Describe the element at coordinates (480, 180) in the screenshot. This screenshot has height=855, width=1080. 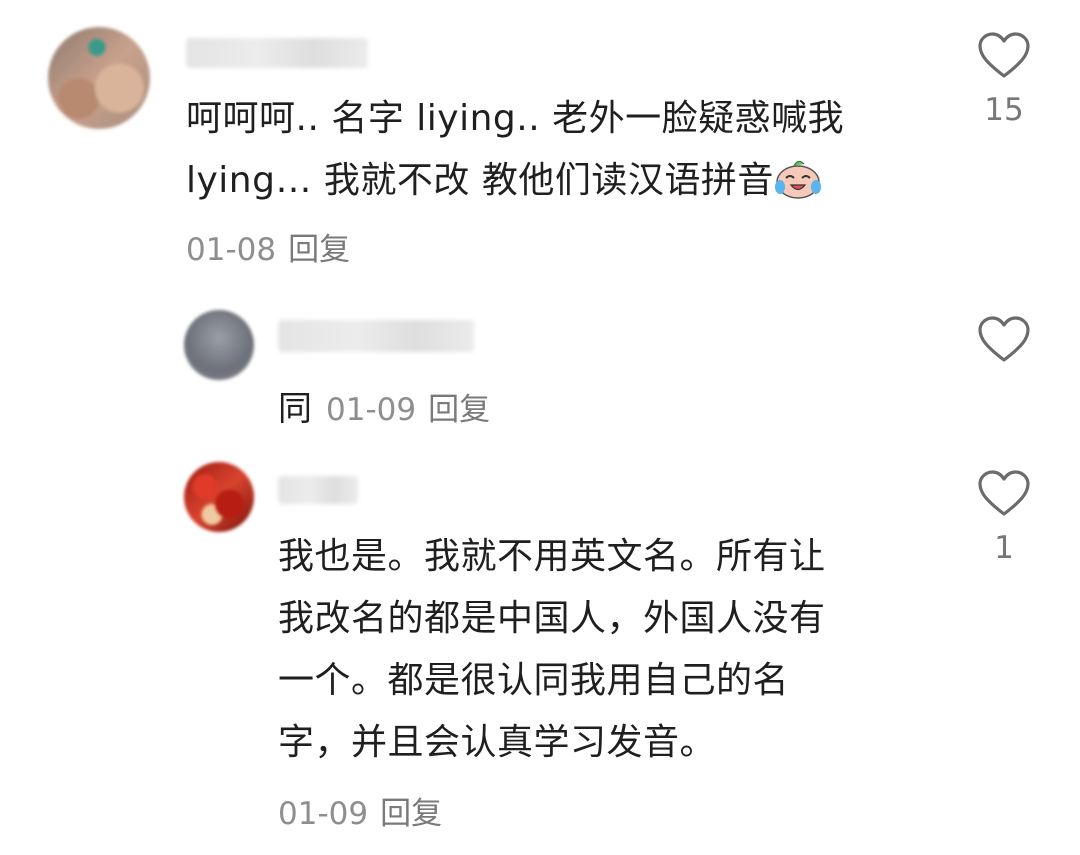
I see `comment-line-text: lying… 我就不改 教他们读汉语拼音` at that location.